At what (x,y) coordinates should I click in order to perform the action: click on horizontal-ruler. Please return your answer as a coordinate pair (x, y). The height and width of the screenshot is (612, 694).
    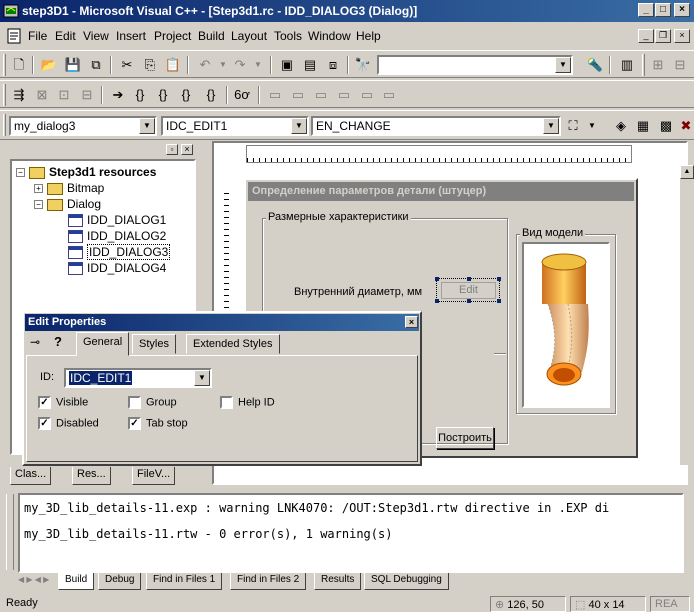
    Looking at the image, I should click on (439, 154).